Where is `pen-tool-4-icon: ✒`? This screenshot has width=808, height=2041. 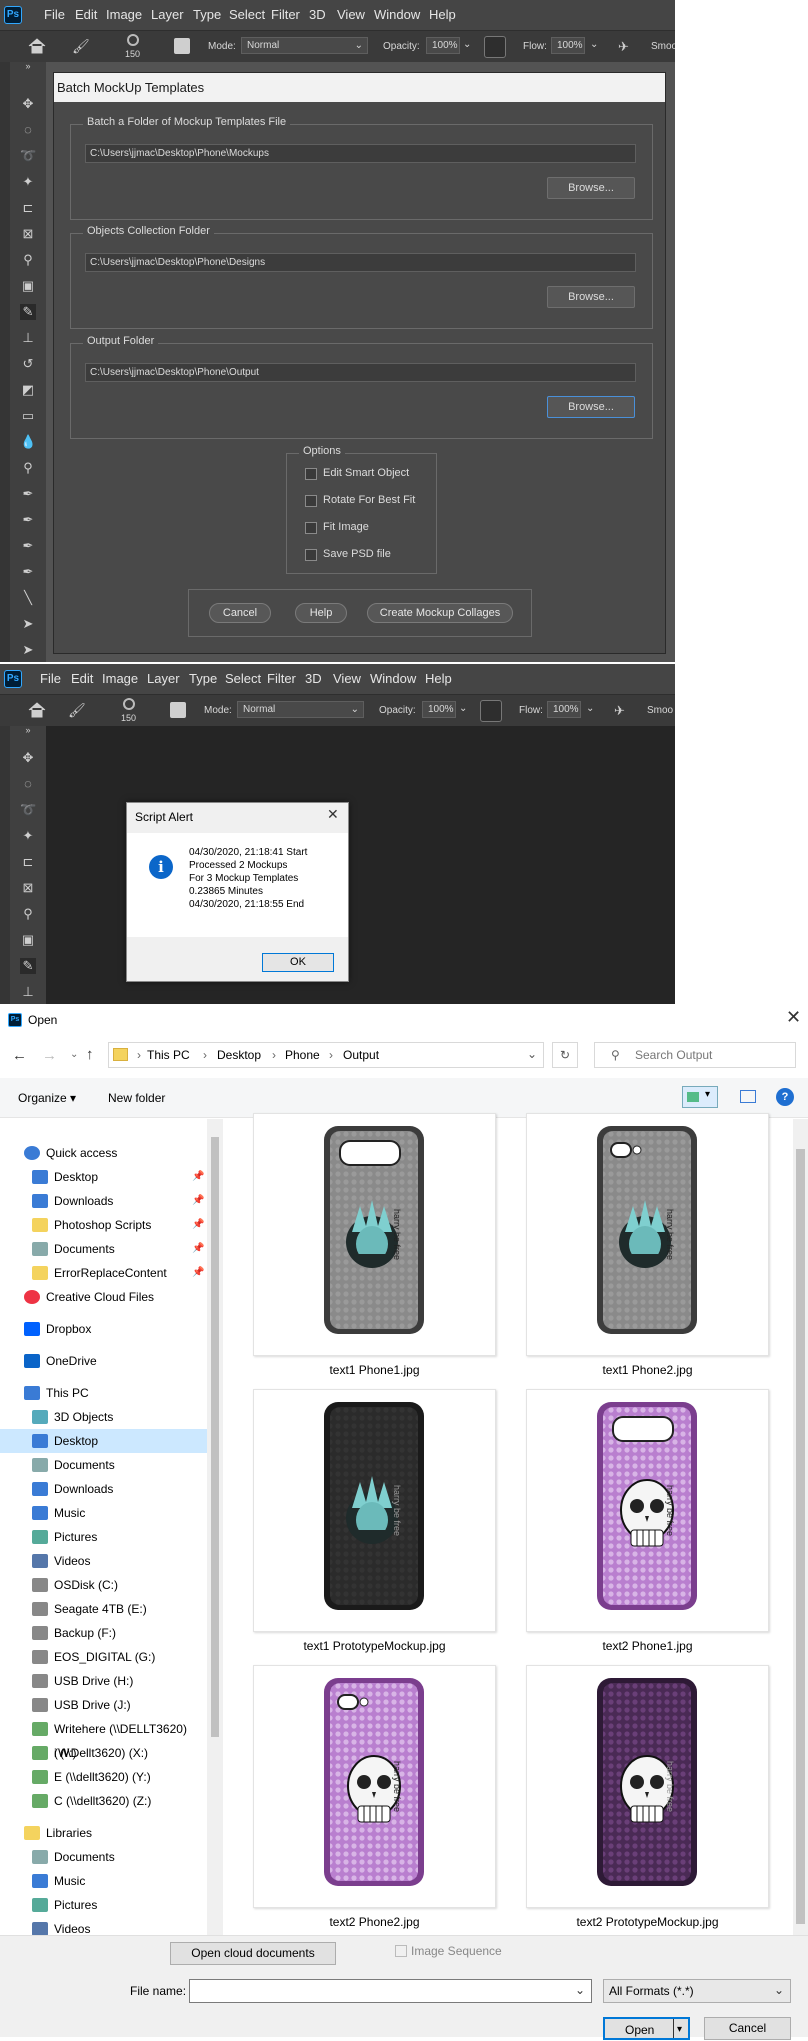 pen-tool-4-icon: ✒ is located at coordinates (28, 572).